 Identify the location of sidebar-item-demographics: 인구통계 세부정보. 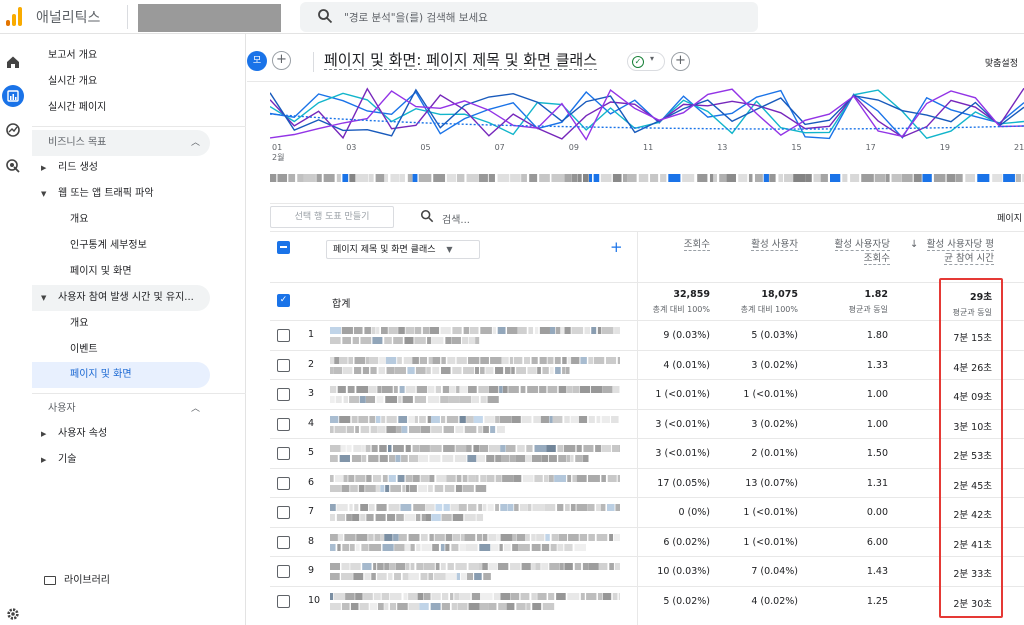
(121, 246).